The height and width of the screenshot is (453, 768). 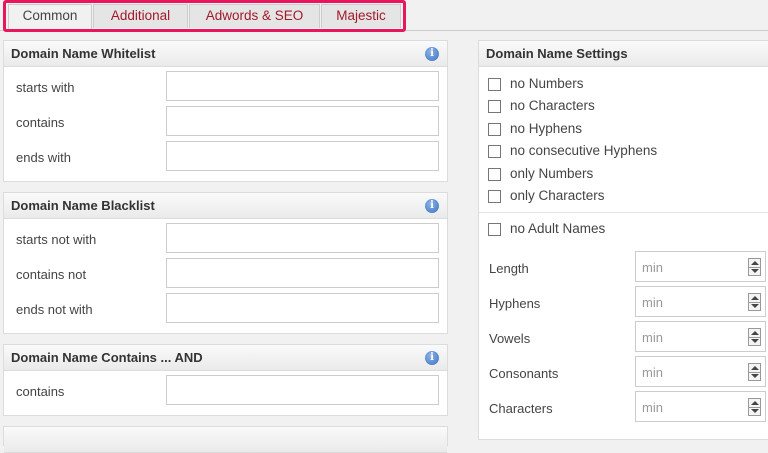 What do you see at coordinates (628, 85) in the screenshot?
I see `checkbox-no-numbers: no Numbers` at bounding box center [628, 85].